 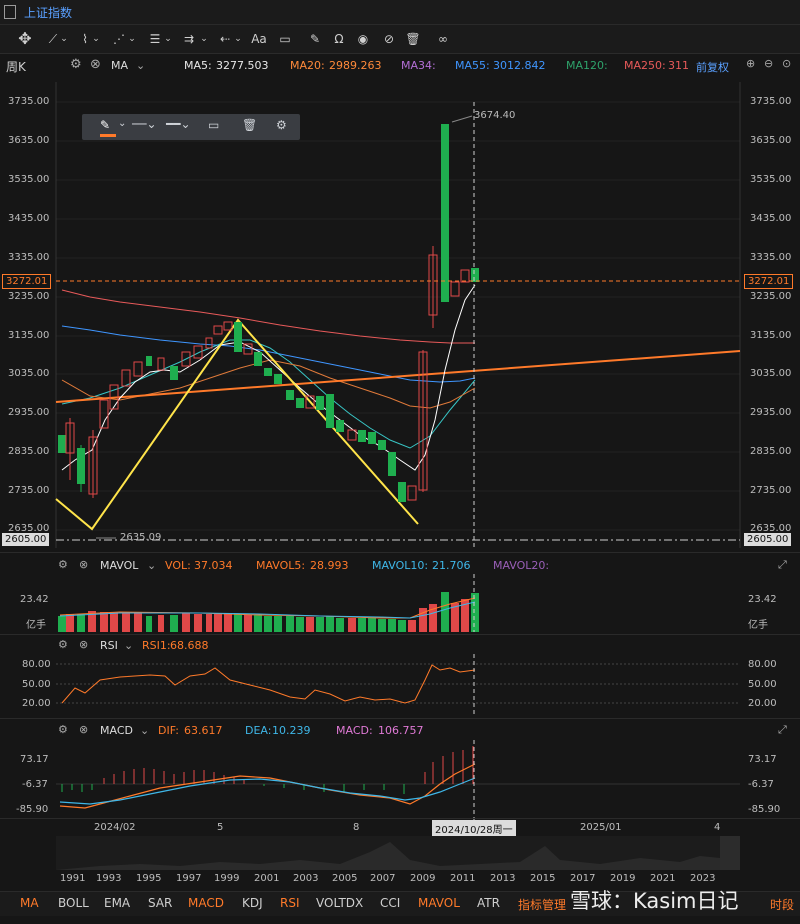 I want to click on text-tool-icon: Aa, so click(x=259, y=39).